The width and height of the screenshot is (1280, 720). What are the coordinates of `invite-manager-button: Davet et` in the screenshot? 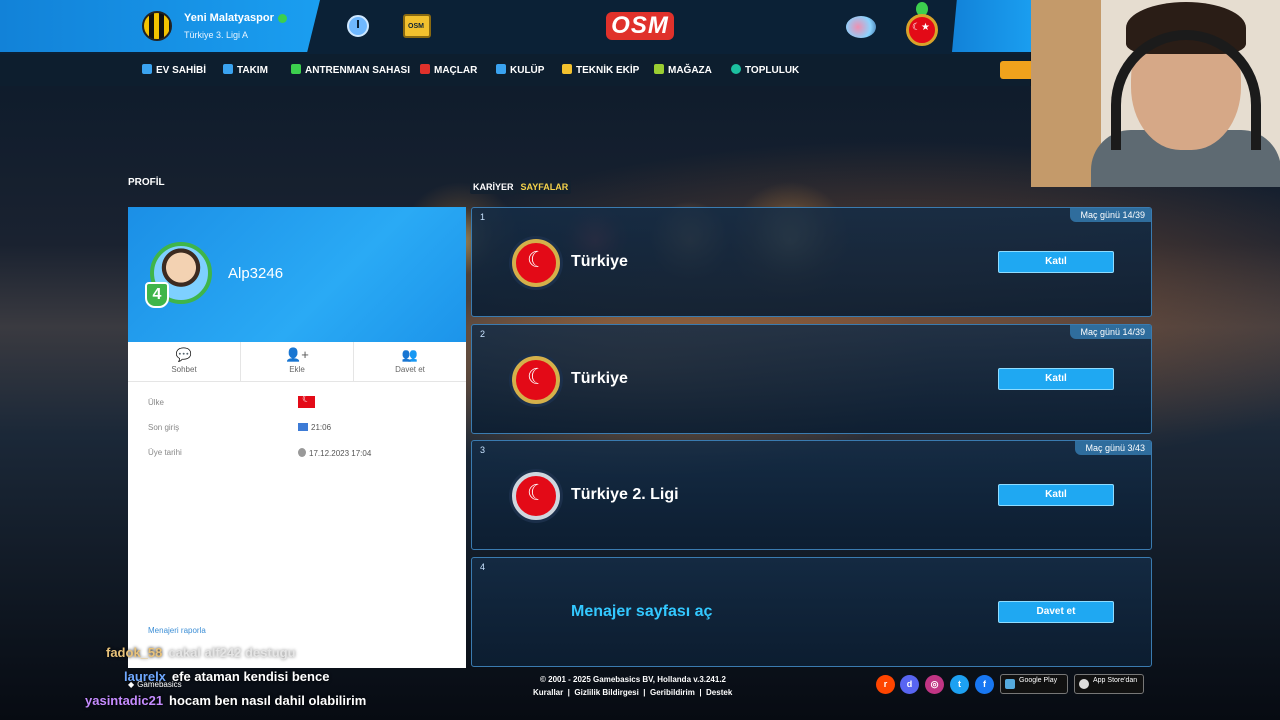 It's located at (1056, 612).